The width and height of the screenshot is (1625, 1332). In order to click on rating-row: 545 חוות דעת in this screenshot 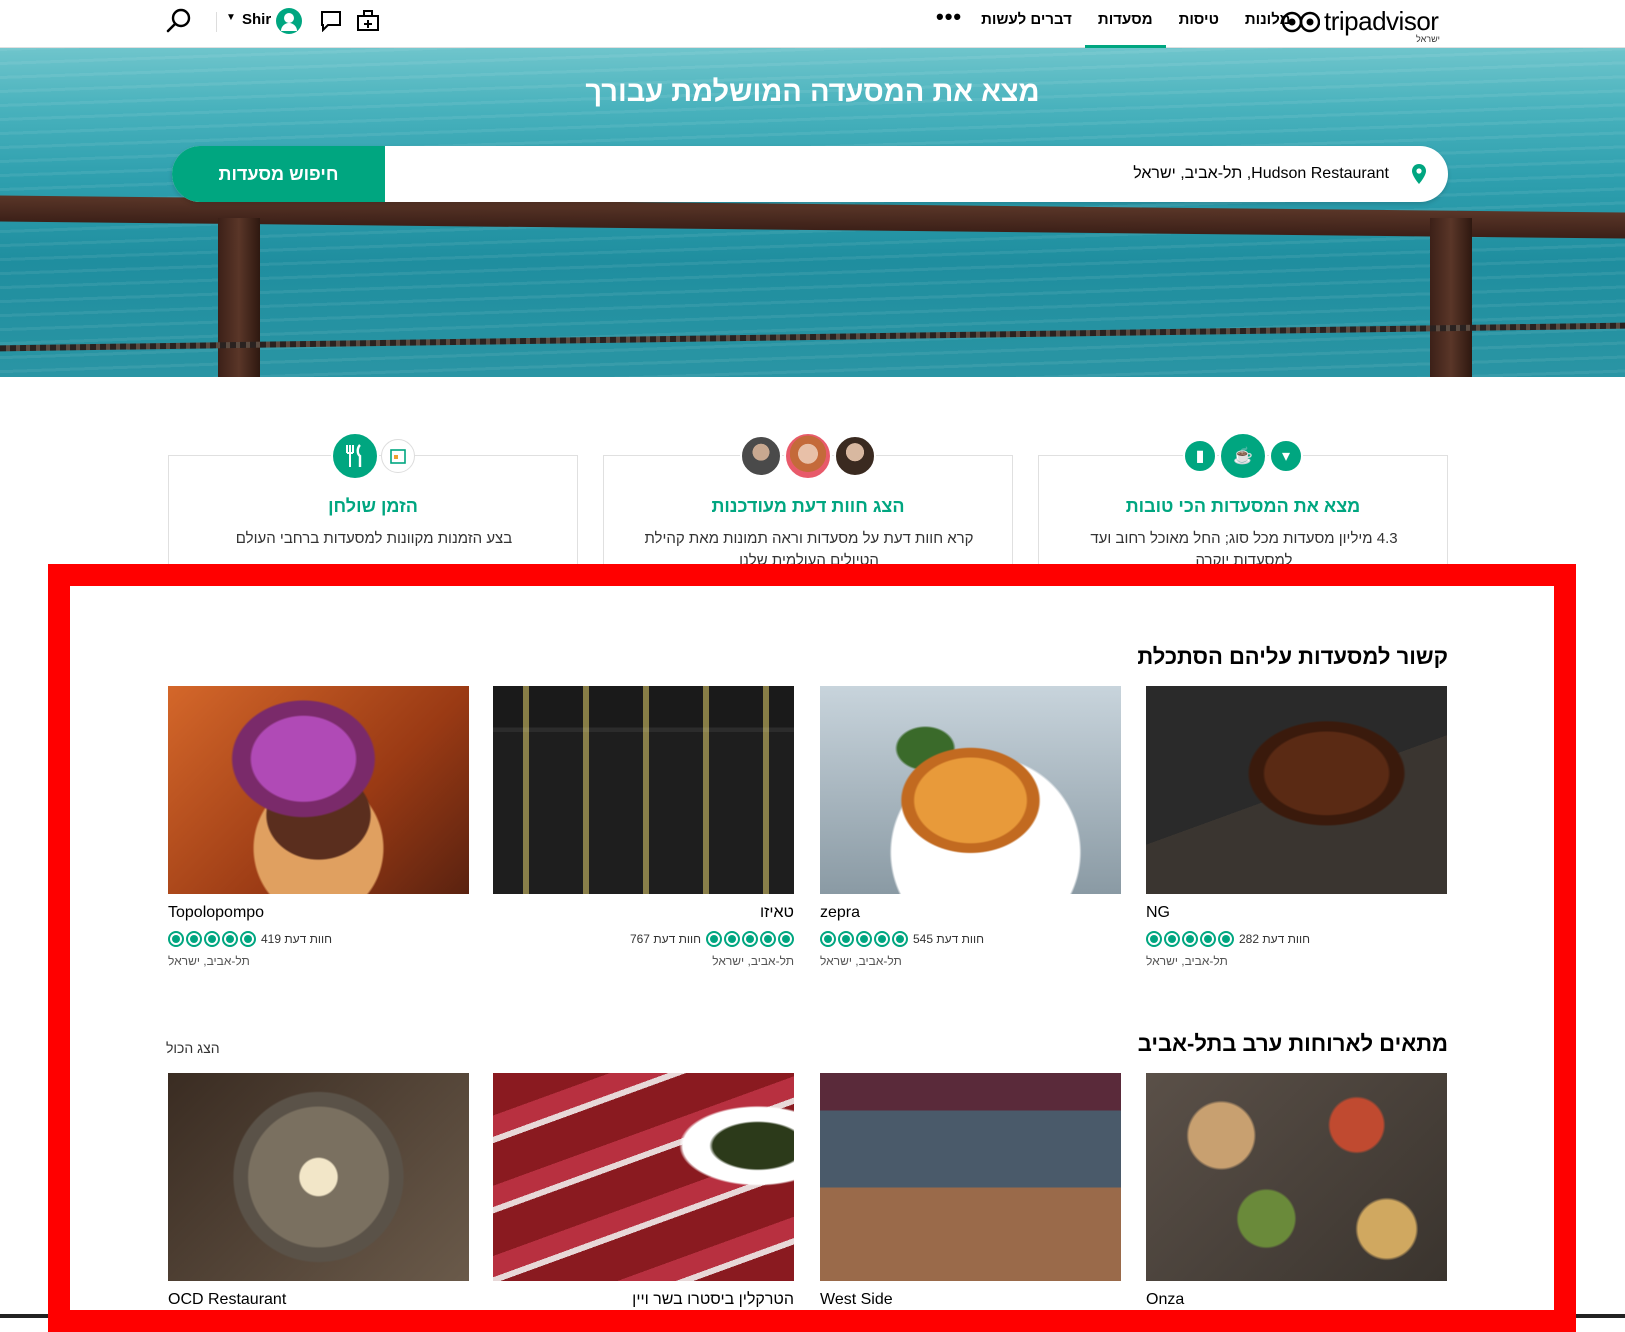, I will do `click(902, 939)`.